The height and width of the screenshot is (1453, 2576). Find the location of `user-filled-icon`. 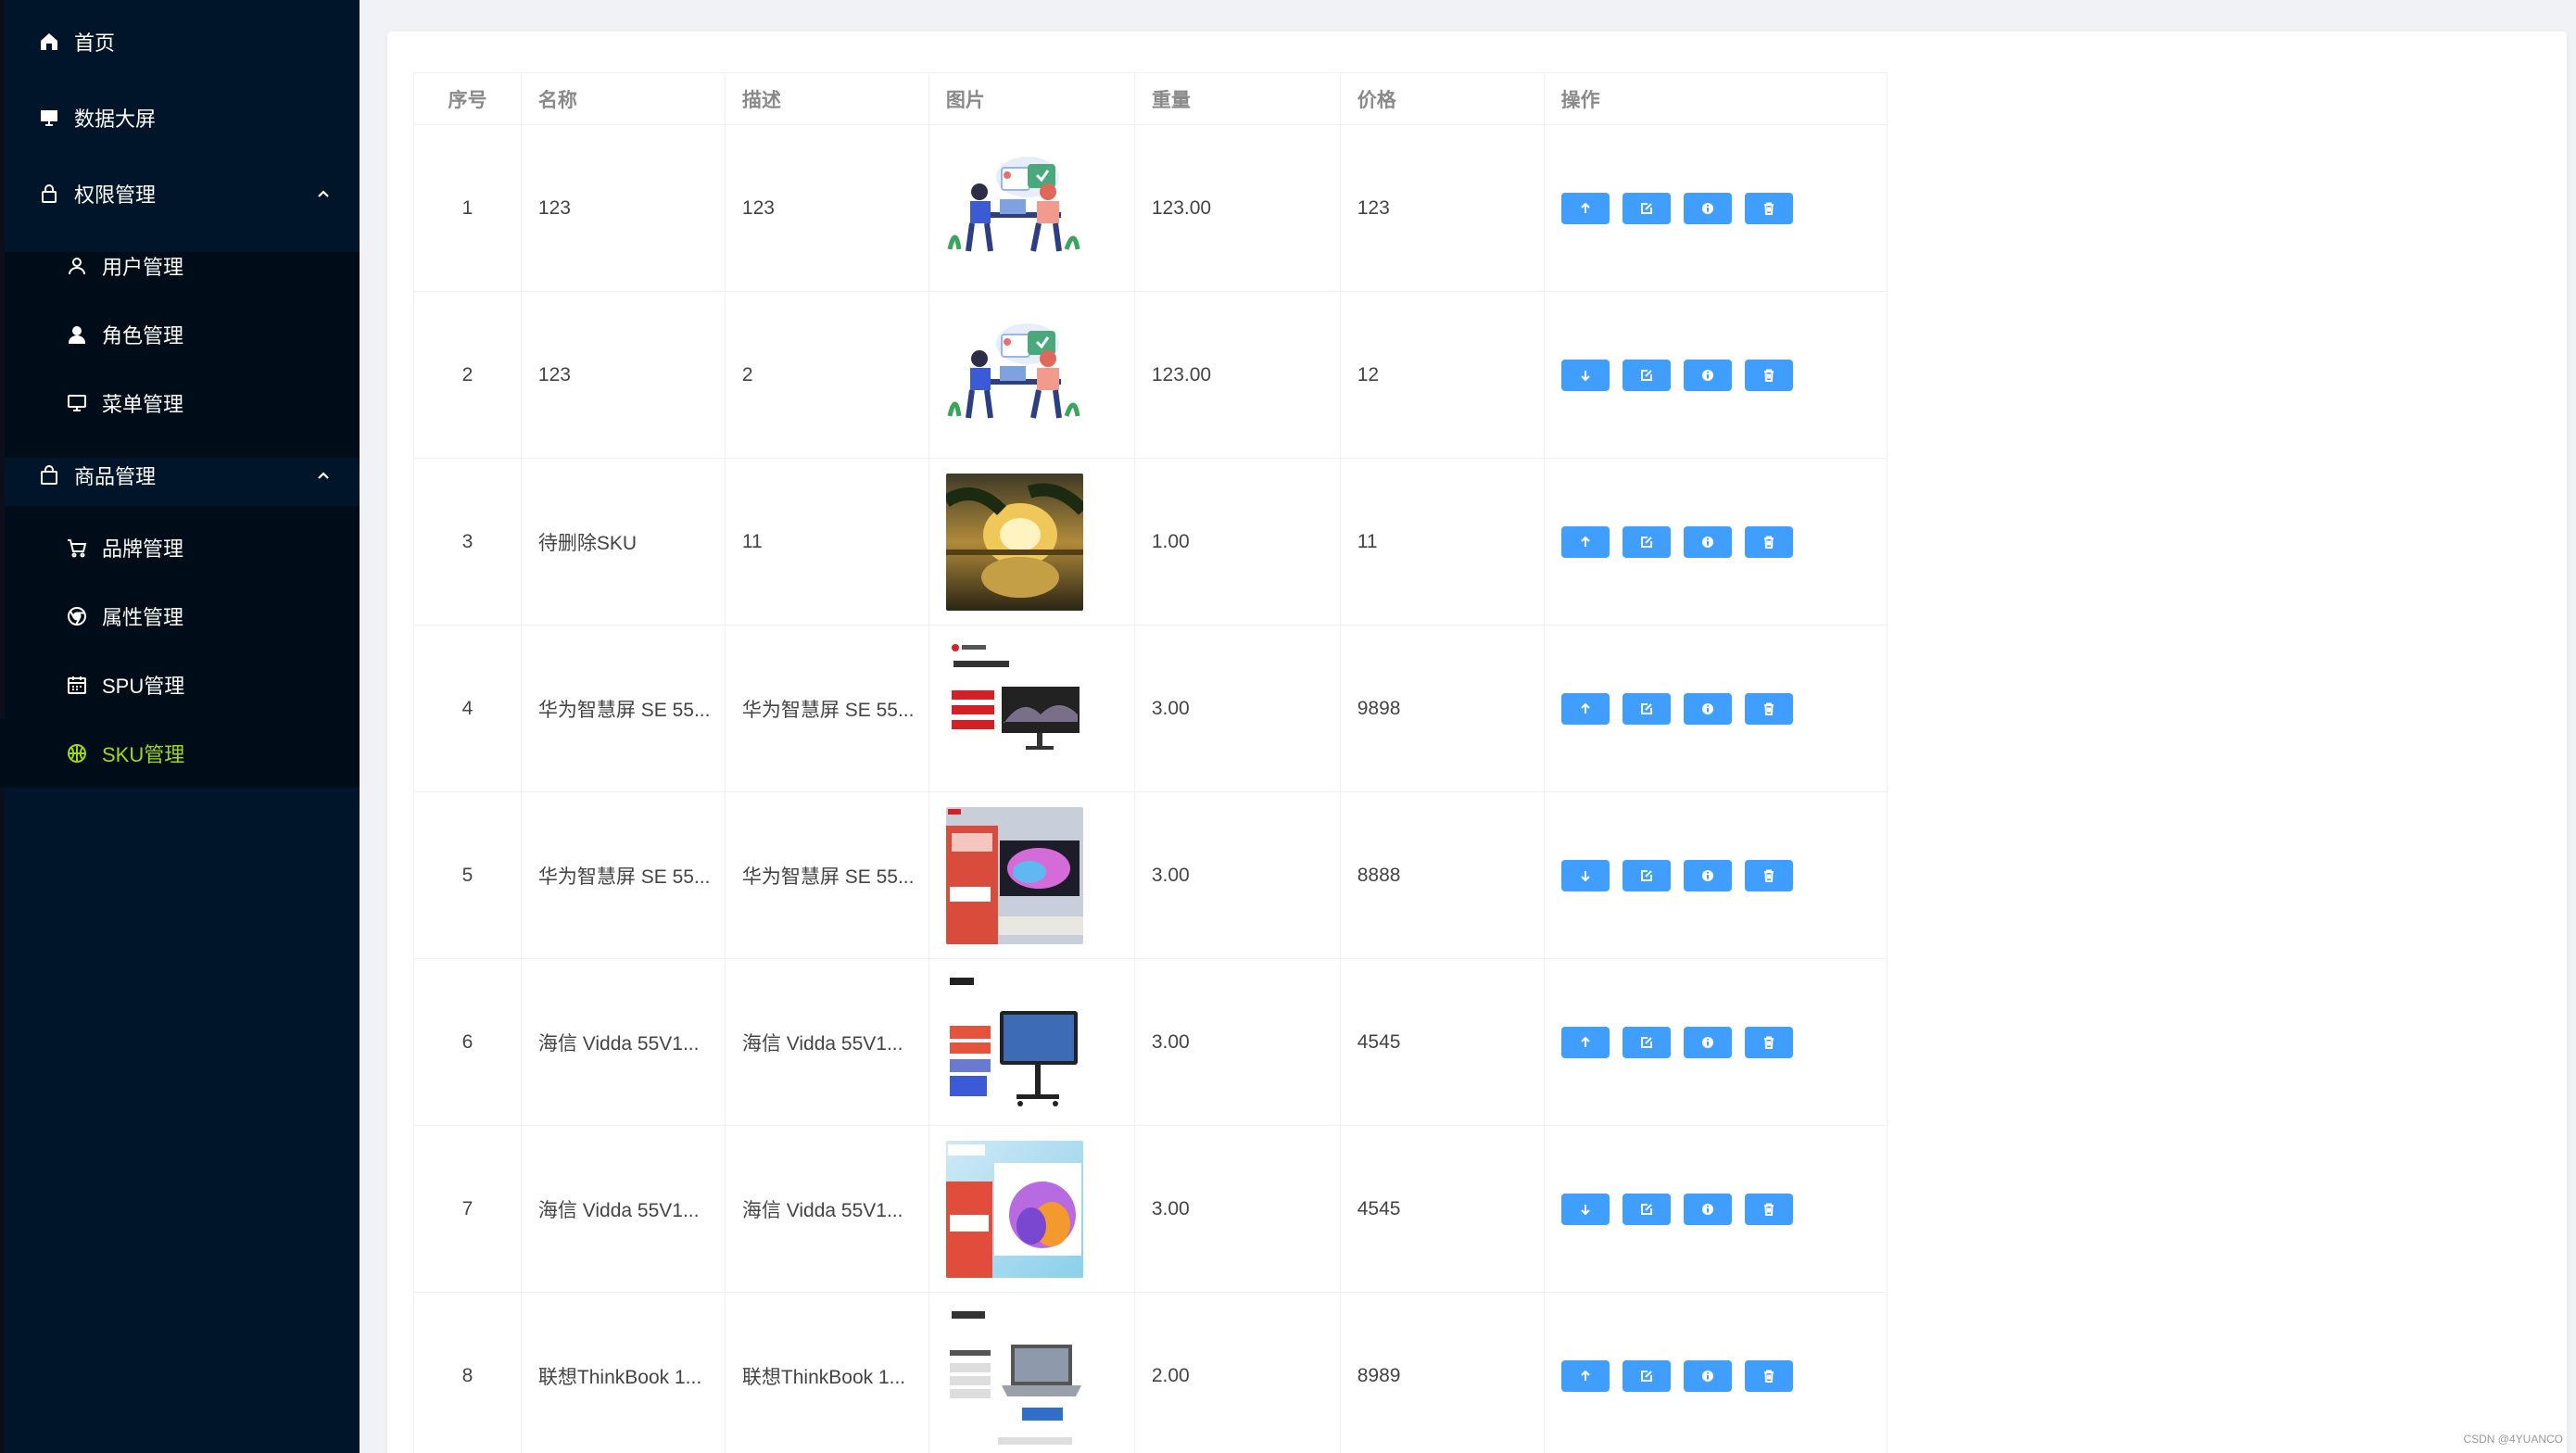

user-filled-icon is located at coordinates (77, 334).